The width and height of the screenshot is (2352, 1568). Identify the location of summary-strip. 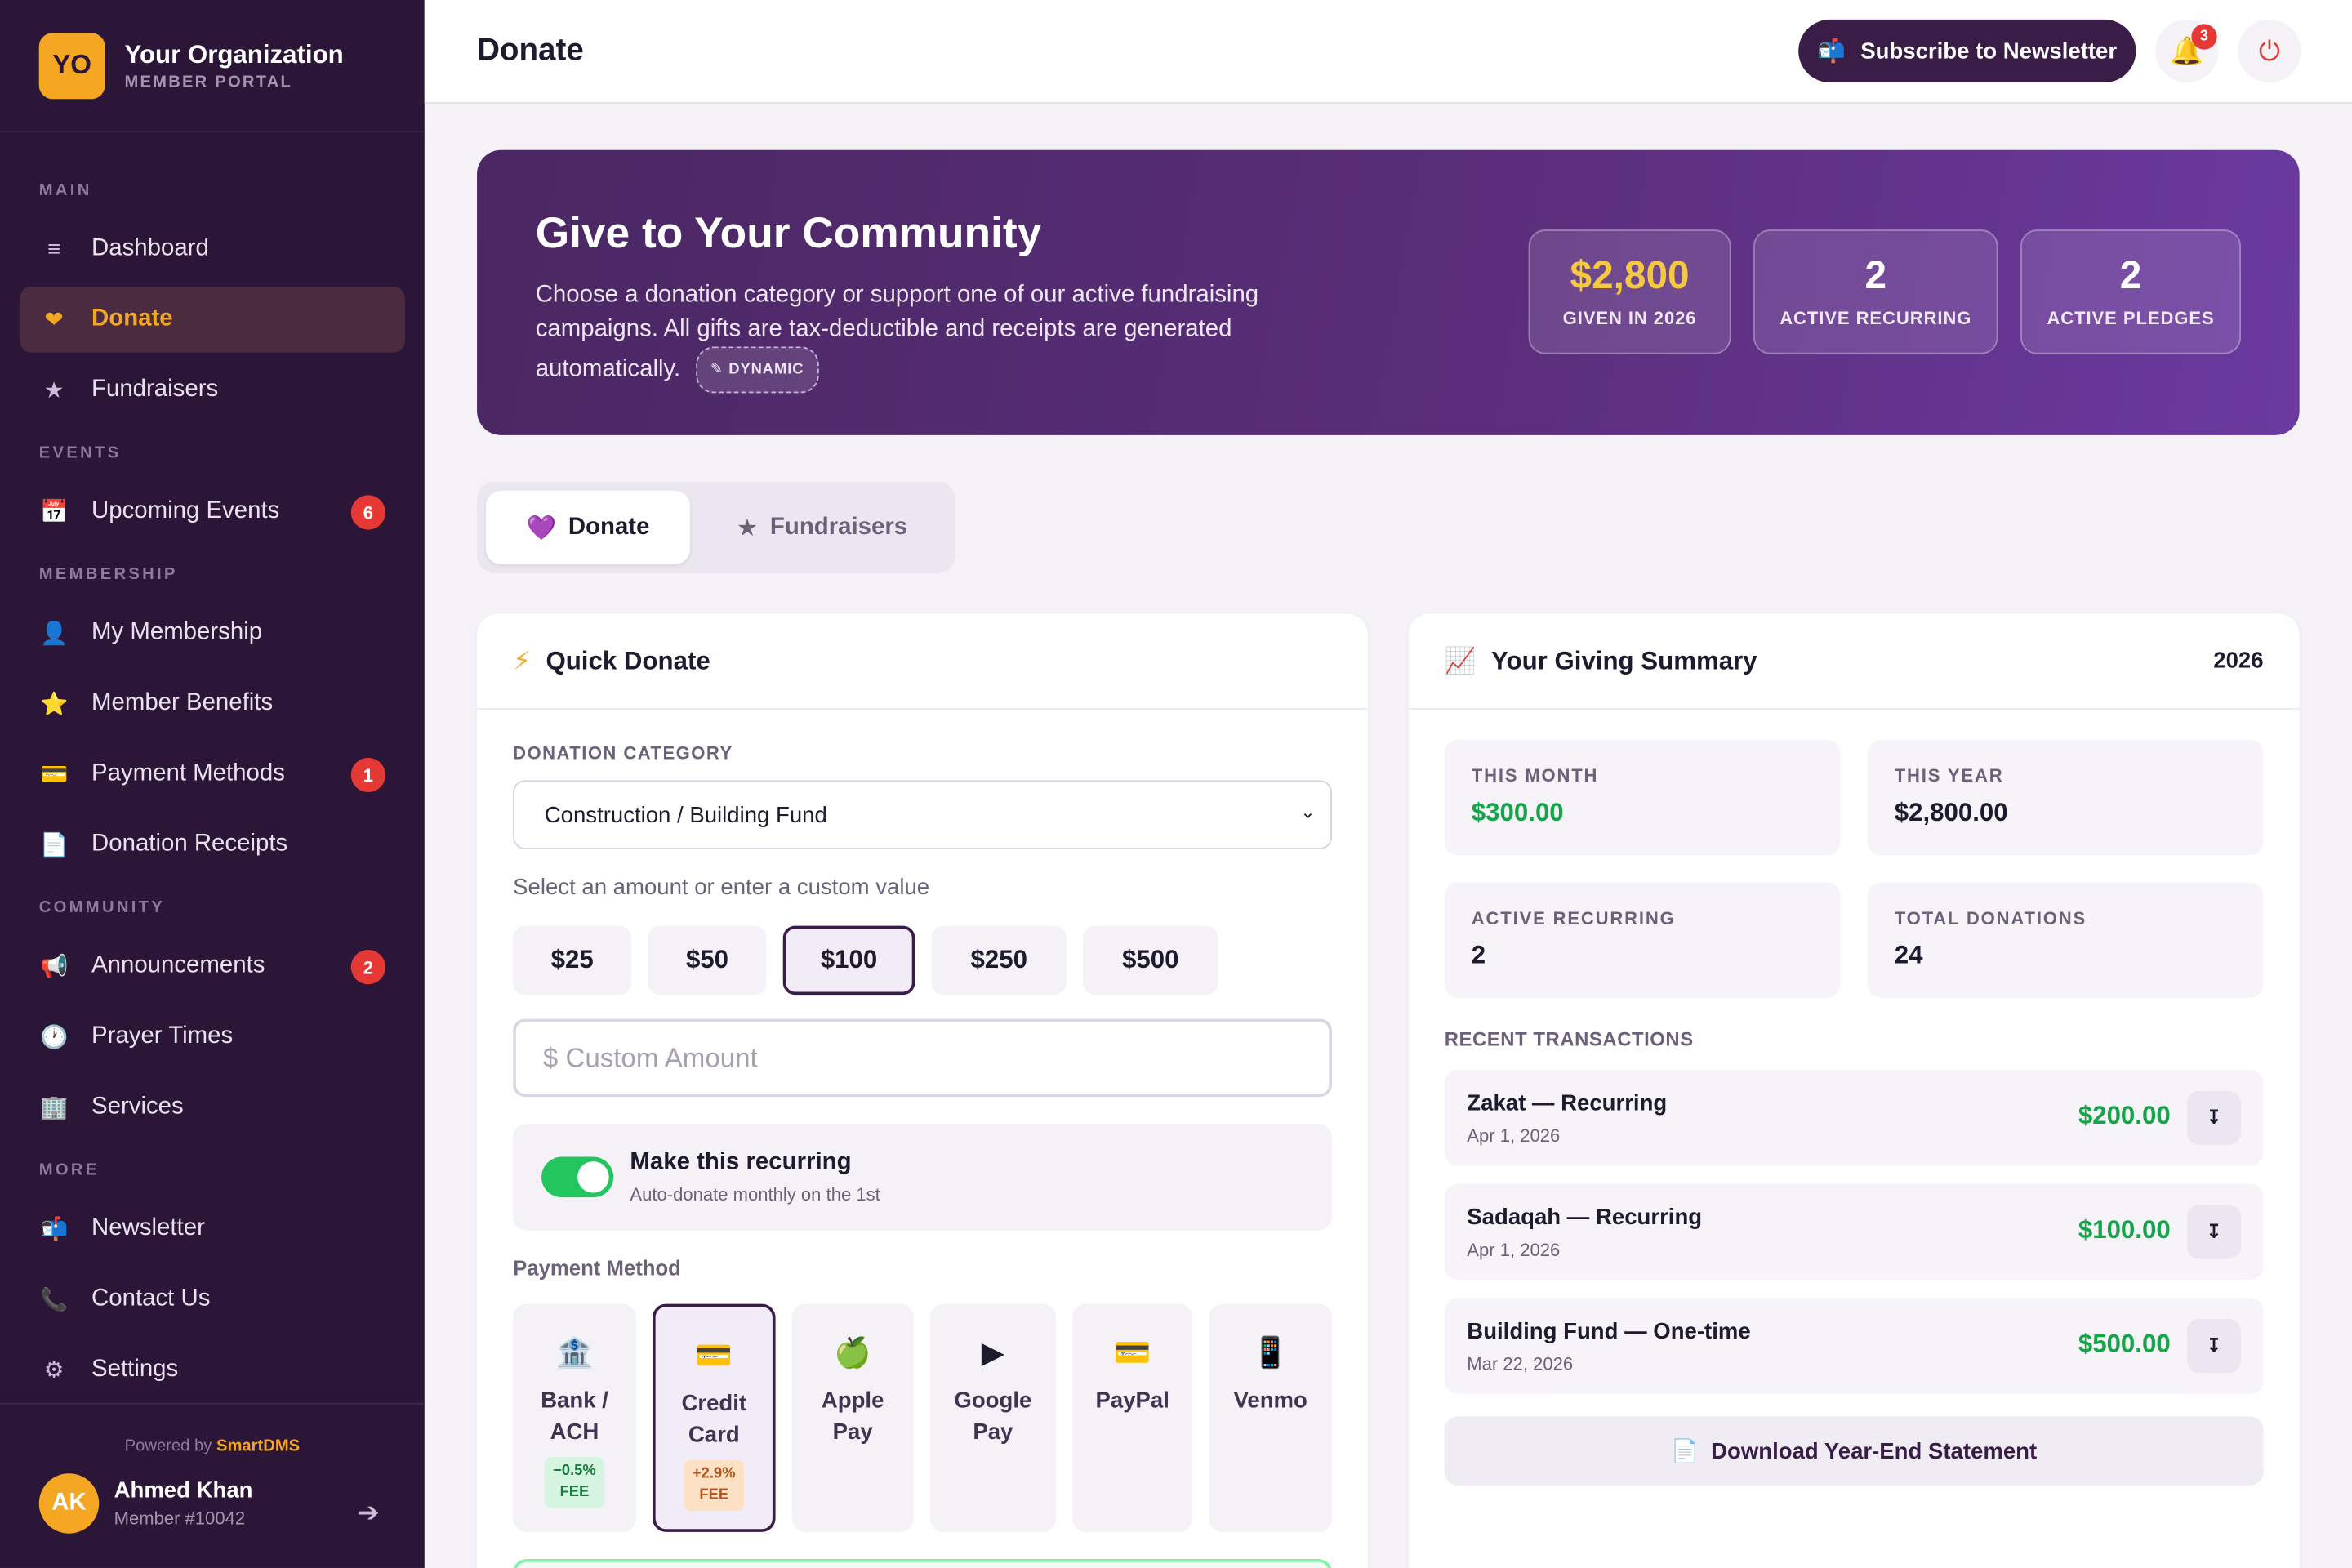
(923, 1563).